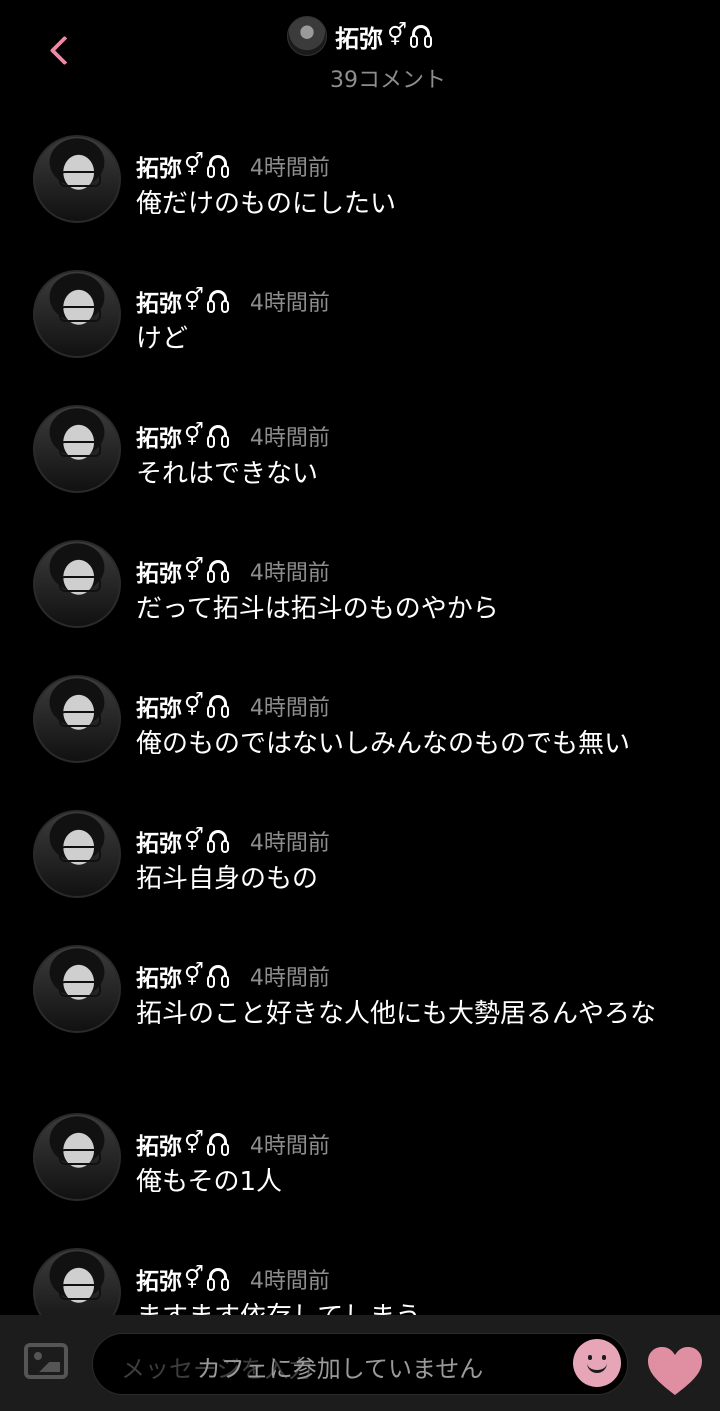 The height and width of the screenshot is (1411, 720). What do you see at coordinates (307, 36) in the screenshot?
I see `header-avatar` at bounding box center [307, 36].